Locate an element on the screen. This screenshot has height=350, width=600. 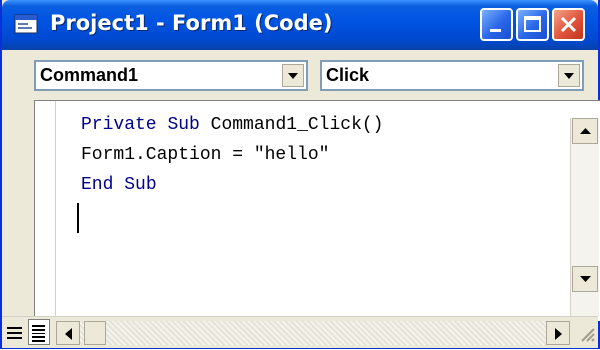
procedure-view-icon is located at coordinates (14, 333).